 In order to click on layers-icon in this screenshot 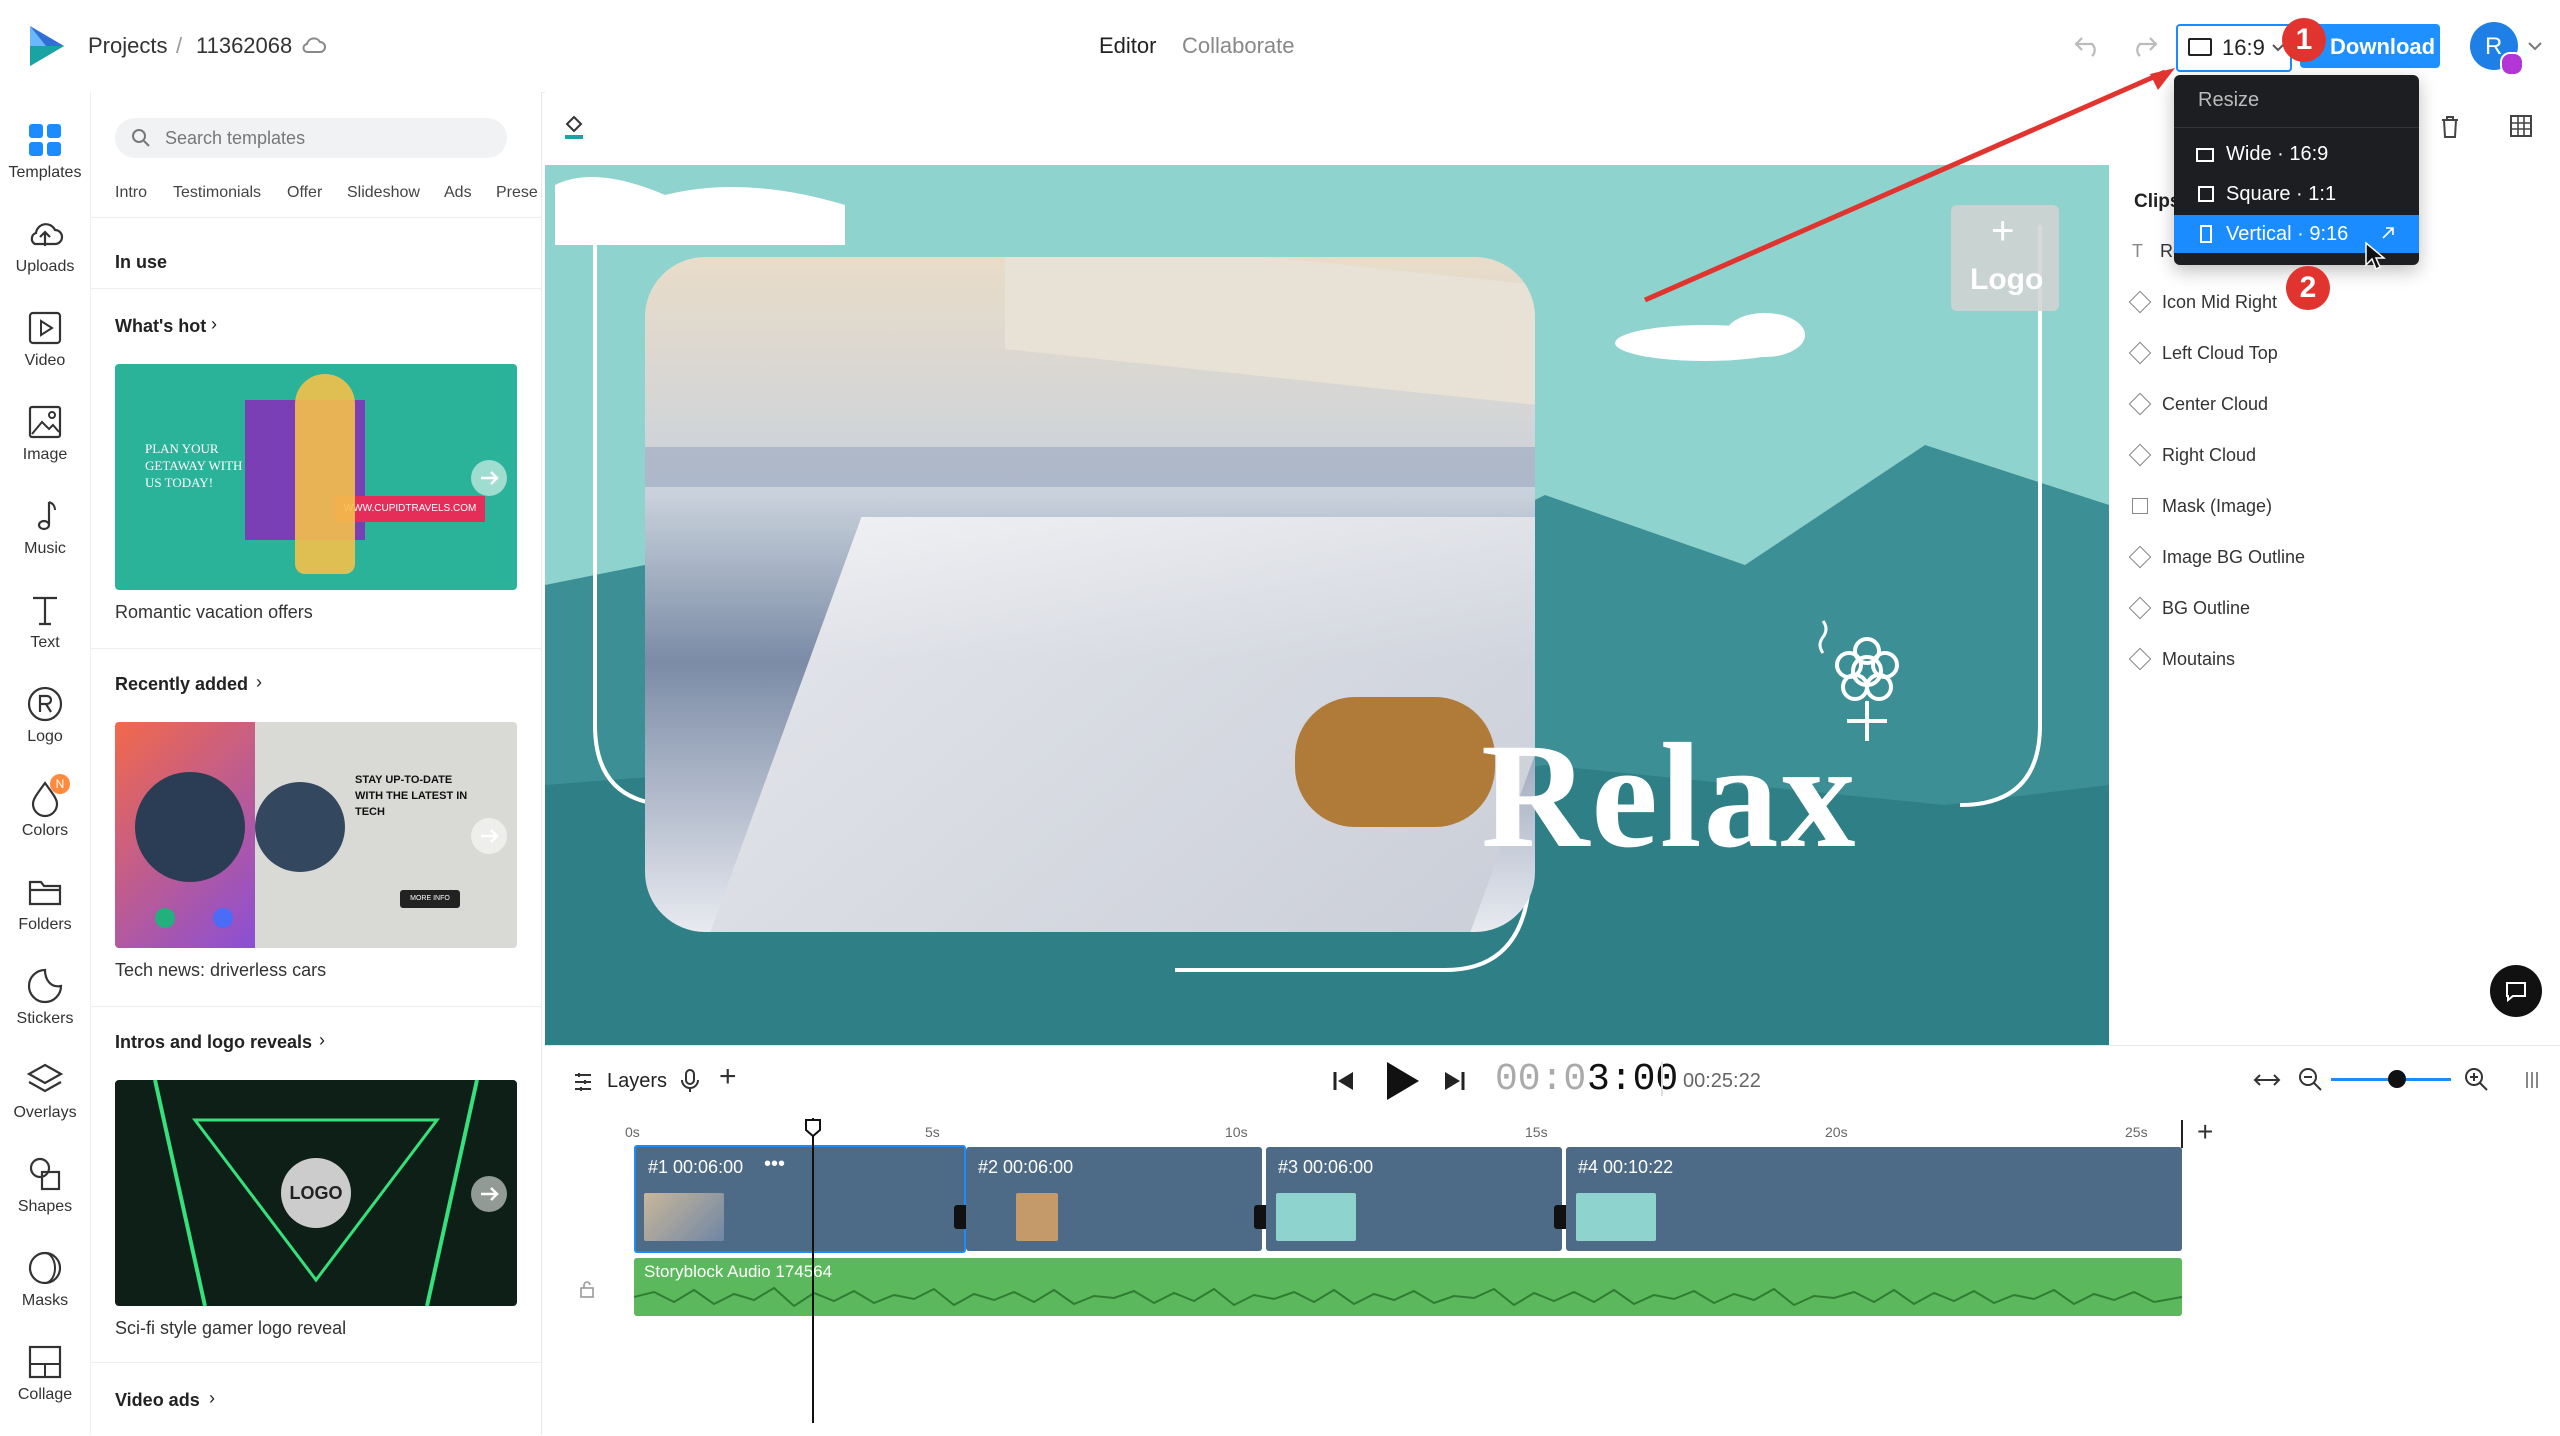, I will do `click(583, 1082)`.